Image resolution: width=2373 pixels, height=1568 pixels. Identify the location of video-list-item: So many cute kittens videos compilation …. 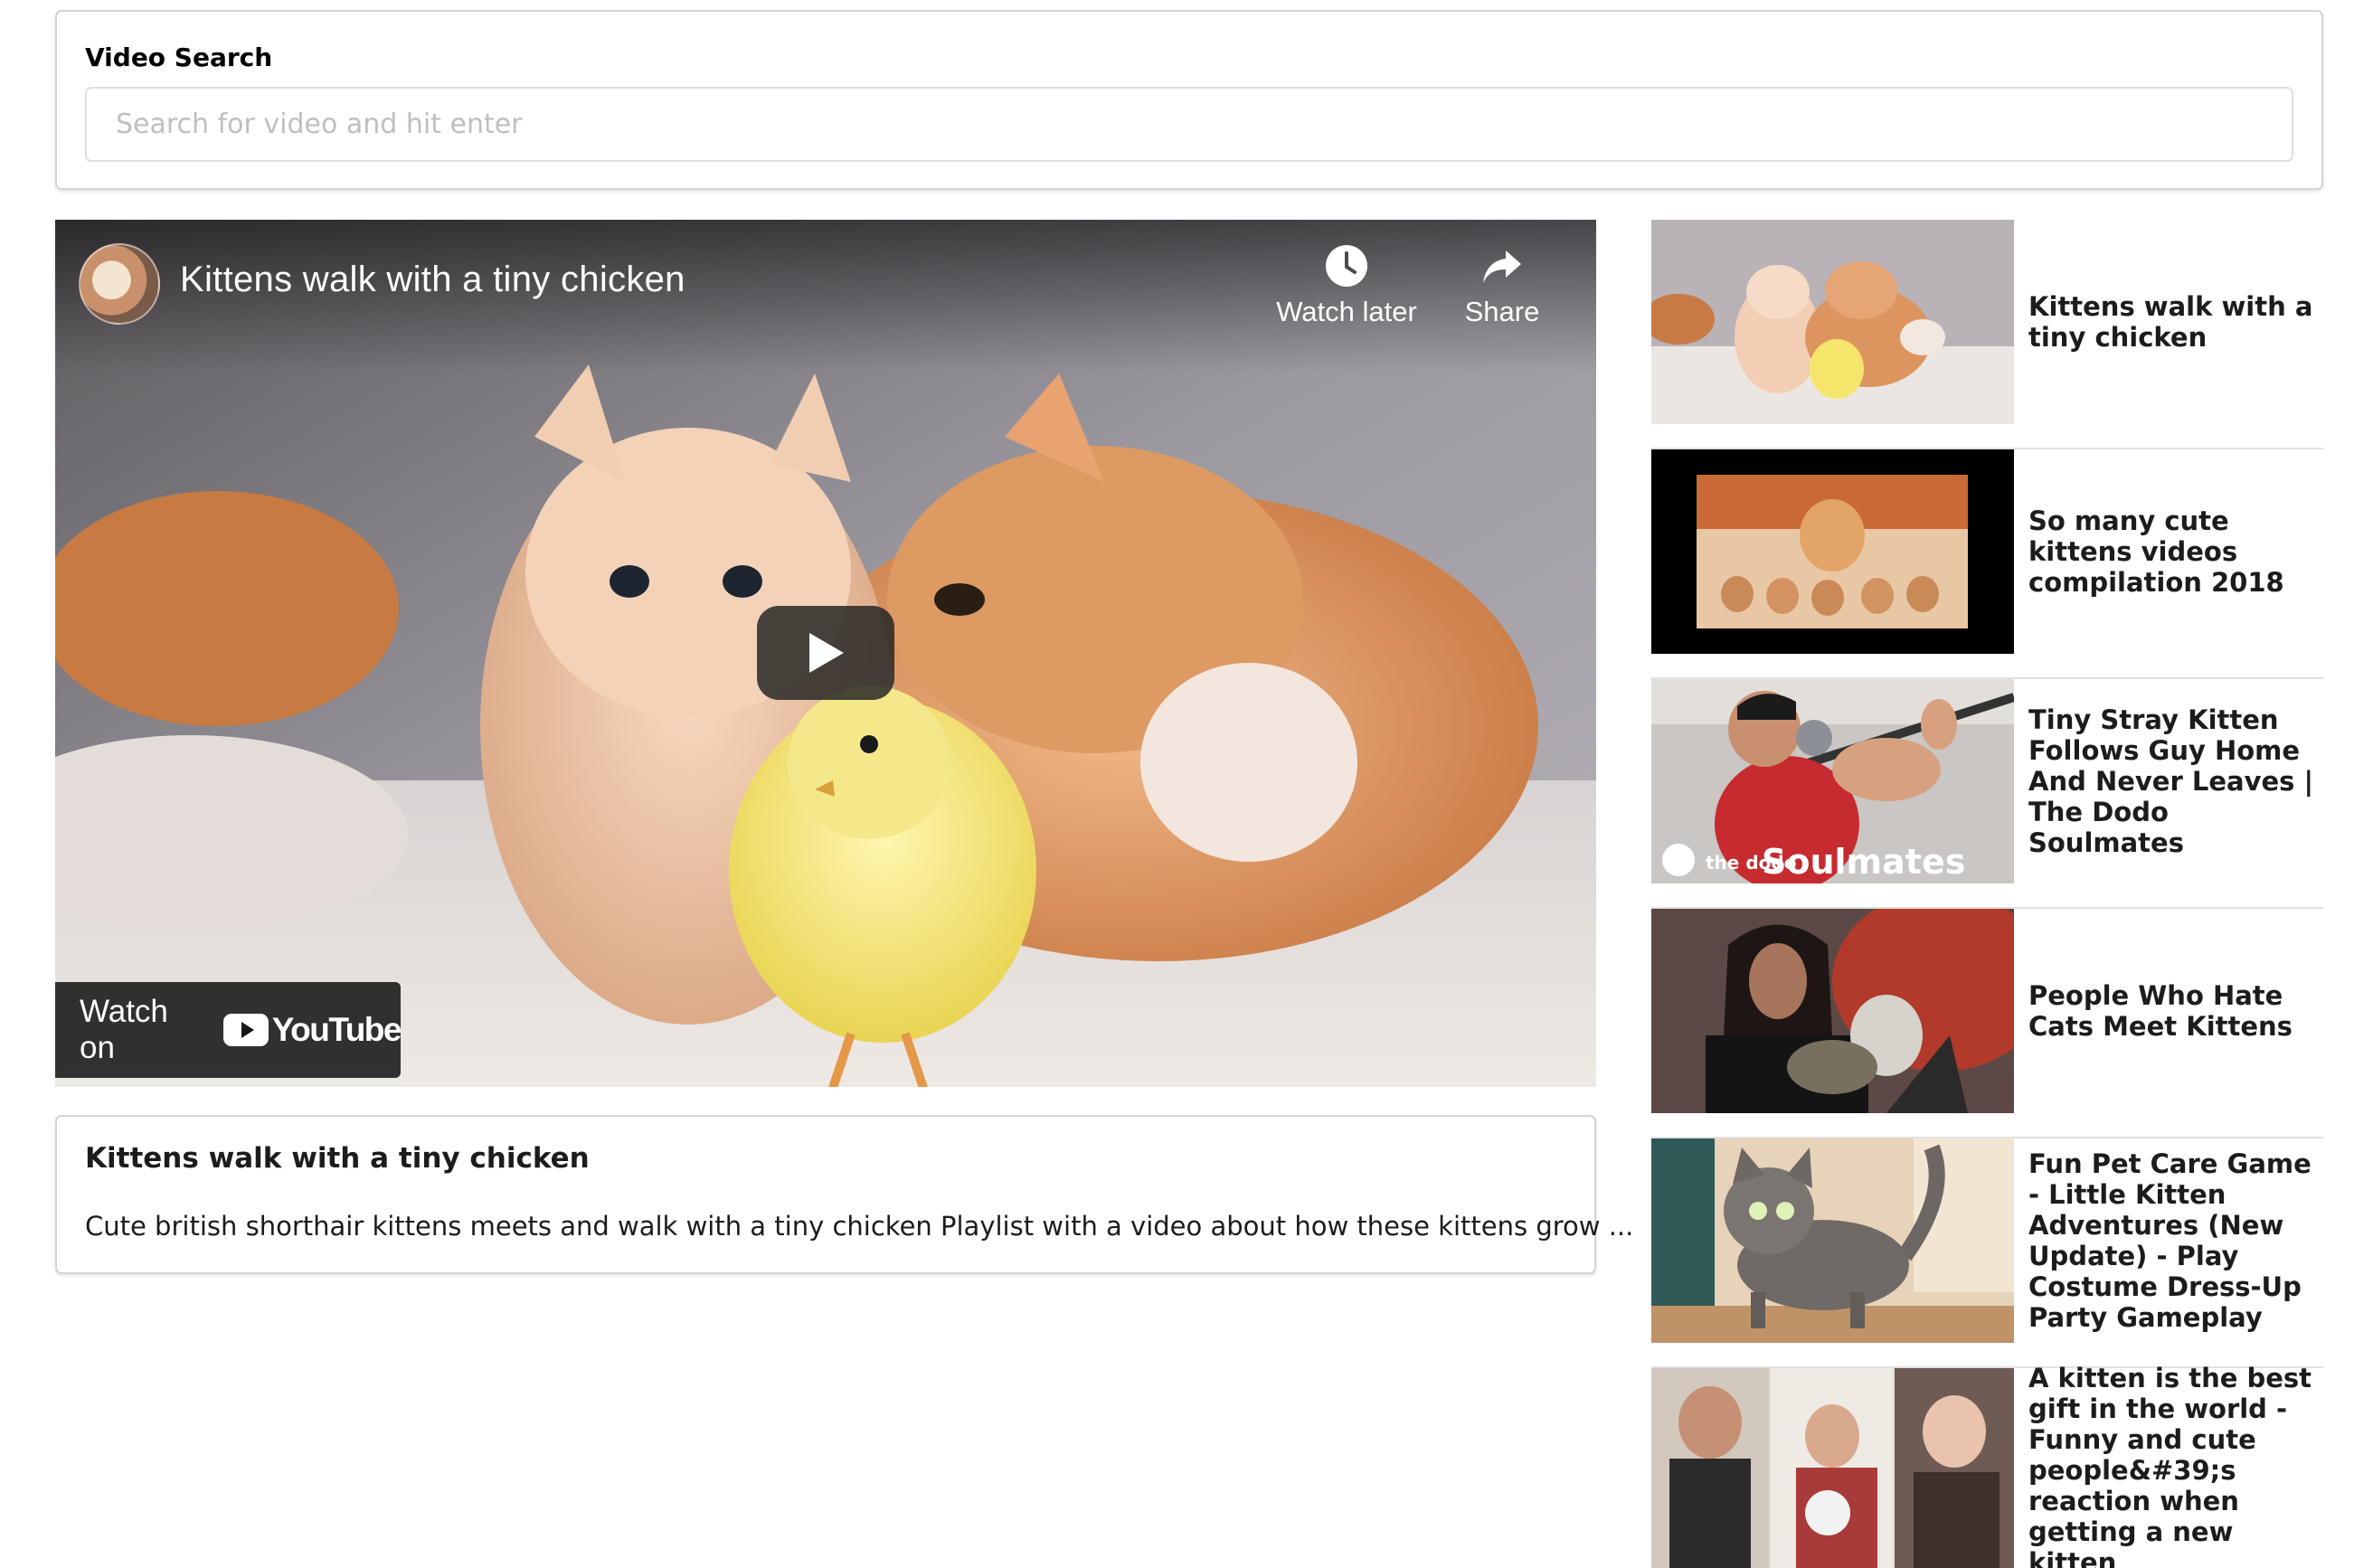
(1987, 564).